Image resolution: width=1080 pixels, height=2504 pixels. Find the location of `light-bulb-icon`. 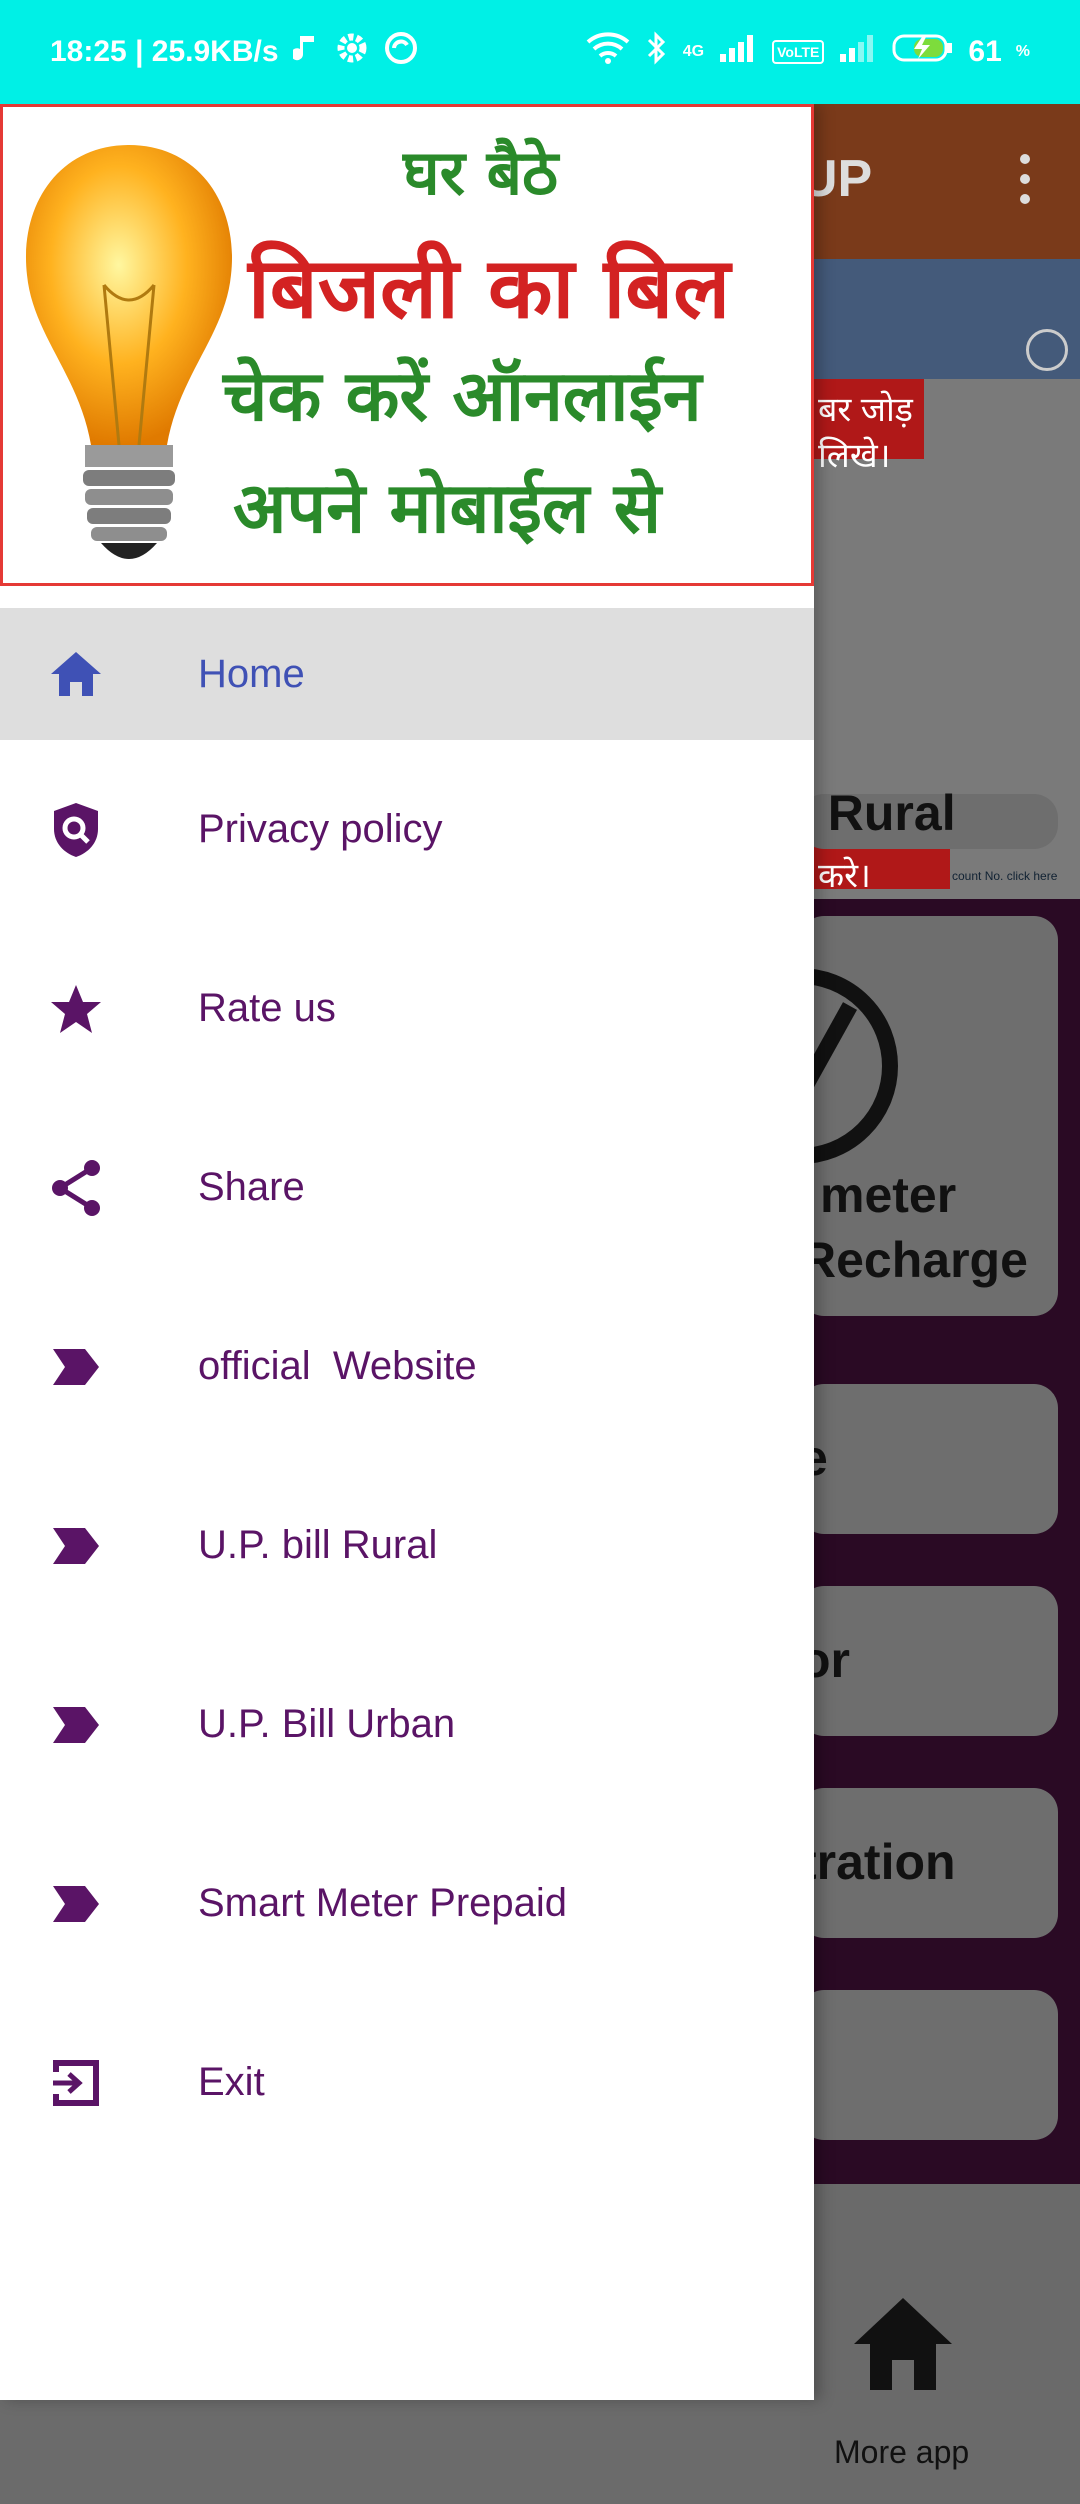

light-bulb-icon is located at coordinates (129, 352).